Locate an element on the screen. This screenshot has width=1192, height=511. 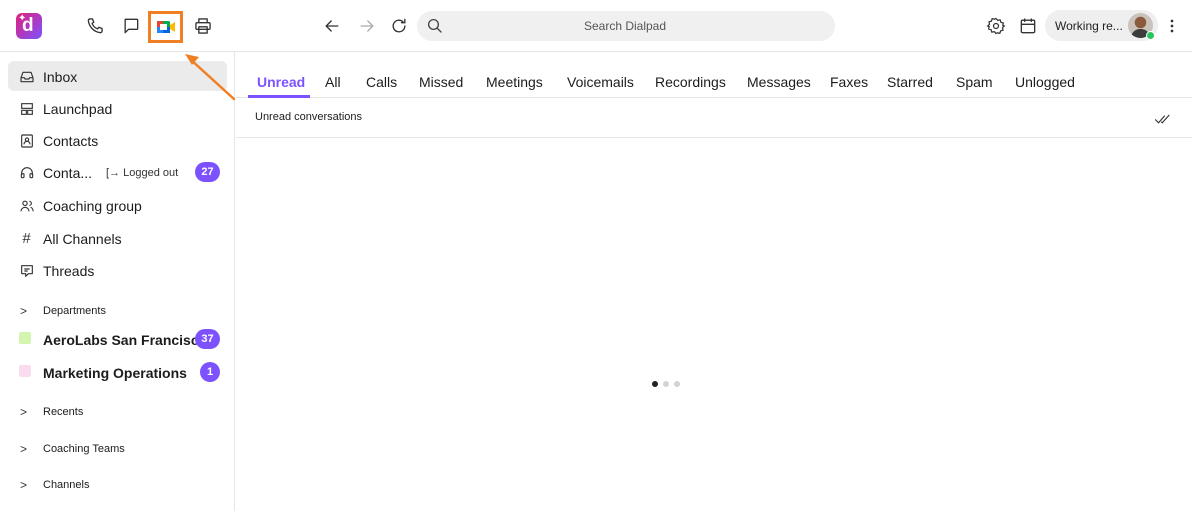
sidebar-item-label: Inbox is located at coordinates (60, 77).